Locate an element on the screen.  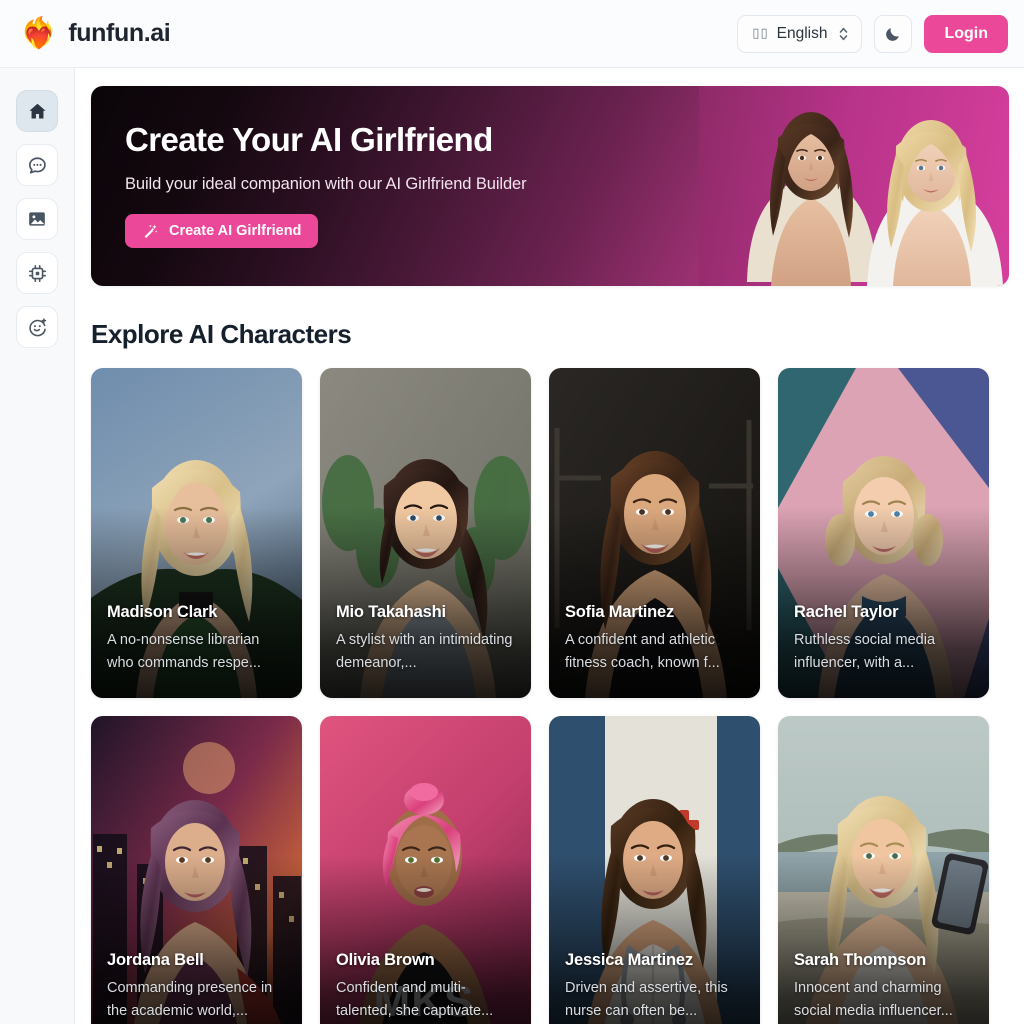
explore-section-title: Explore AI Characters is located at coordinates (221, 334).